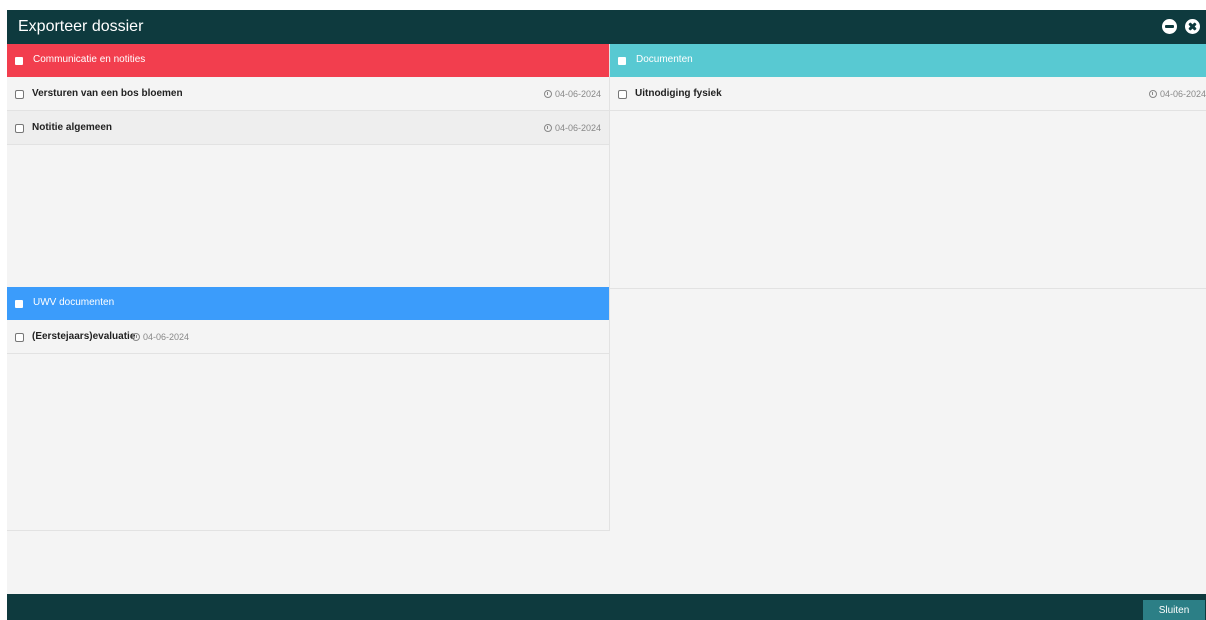 This screenshot has width=1206, height=620. Describe the element at coordinates (606, 27) in the screenshot. I see `dialog-titlebar: Exporteer dossier` at that location.